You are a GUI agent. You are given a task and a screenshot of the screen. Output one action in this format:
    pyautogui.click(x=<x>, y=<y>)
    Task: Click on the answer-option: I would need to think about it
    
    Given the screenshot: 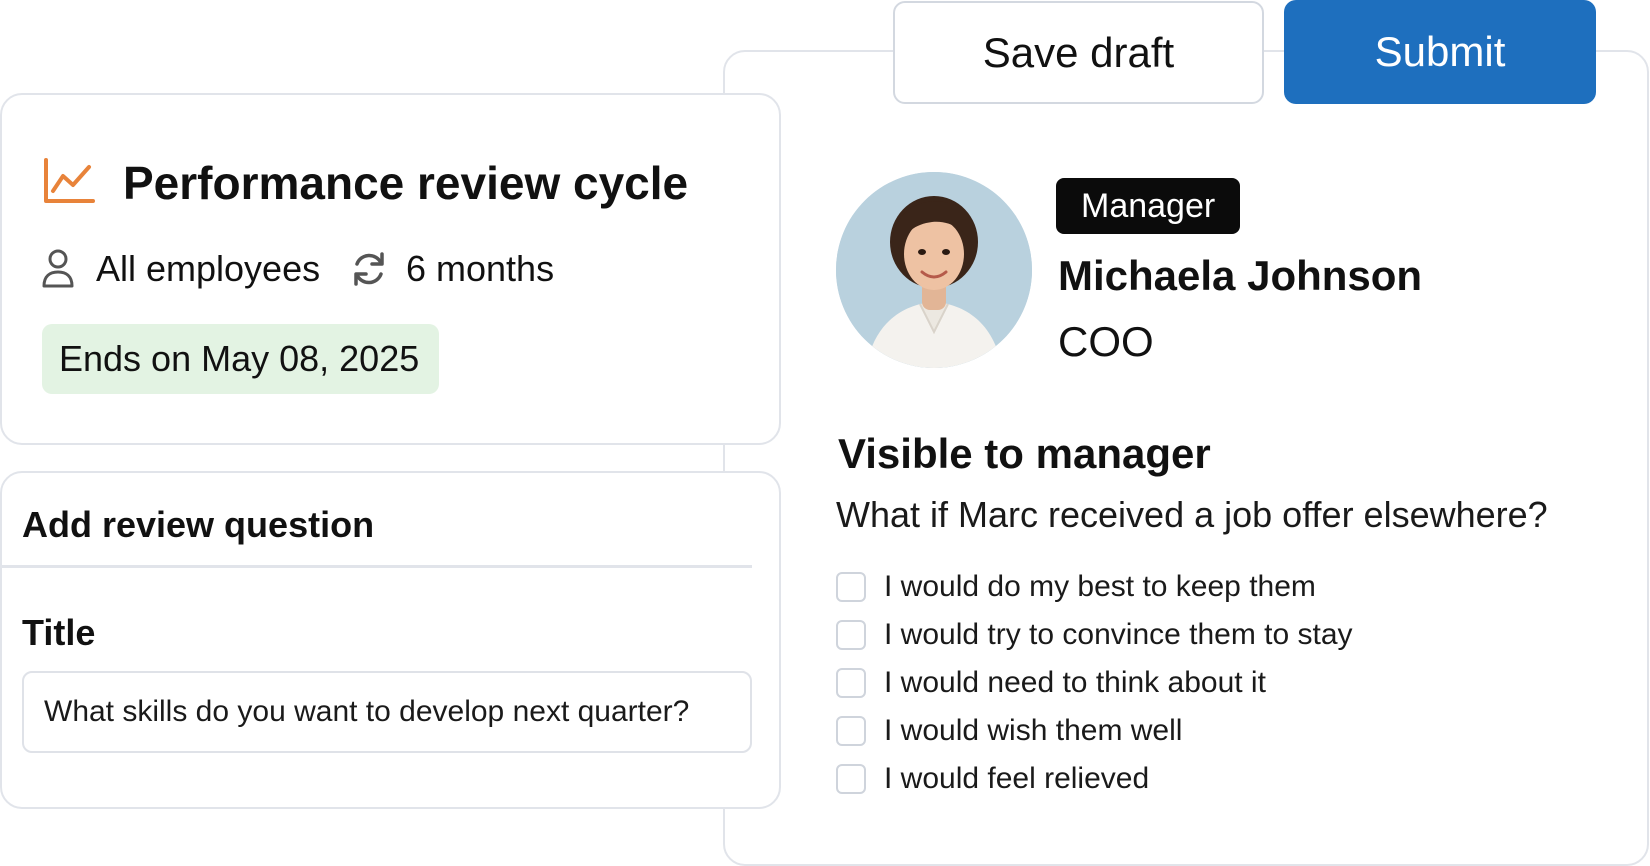 What is the action you would take?
    pyautogui.click(x=1051, y=683)
    